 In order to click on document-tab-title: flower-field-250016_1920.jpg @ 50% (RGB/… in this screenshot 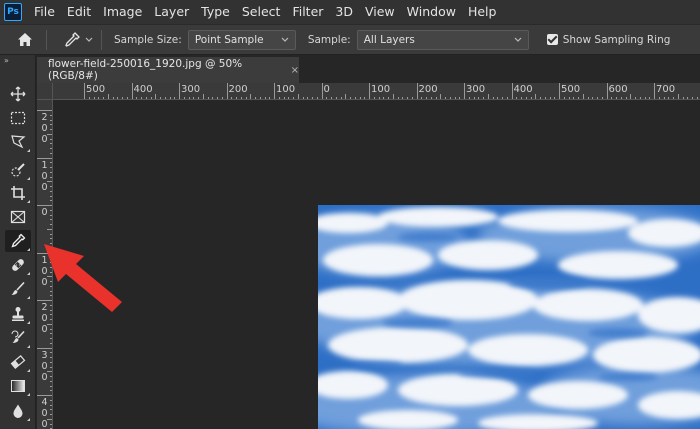, I will do `click(145, 70)`.